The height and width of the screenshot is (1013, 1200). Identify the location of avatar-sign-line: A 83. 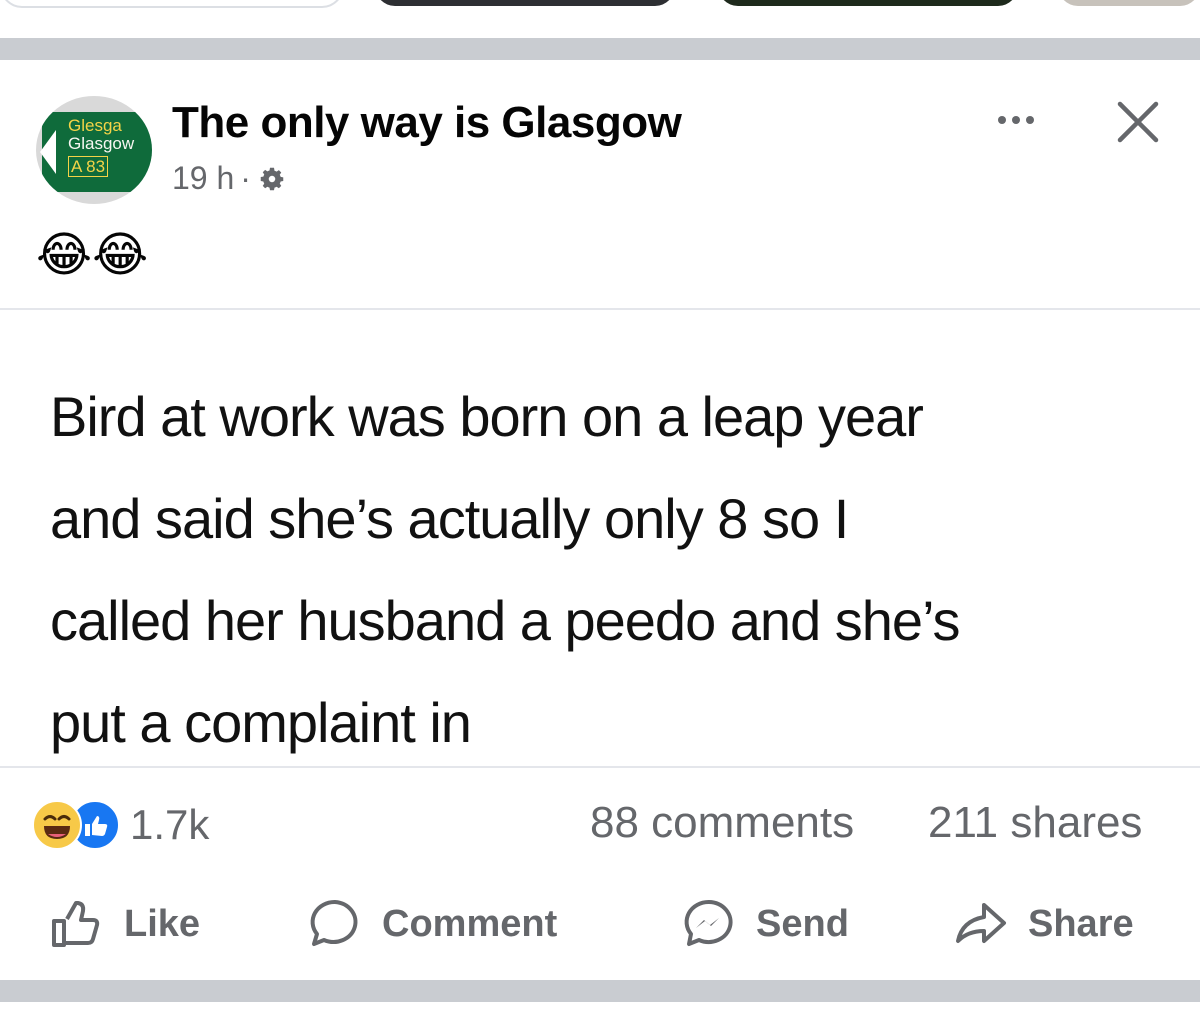
(88, 166).